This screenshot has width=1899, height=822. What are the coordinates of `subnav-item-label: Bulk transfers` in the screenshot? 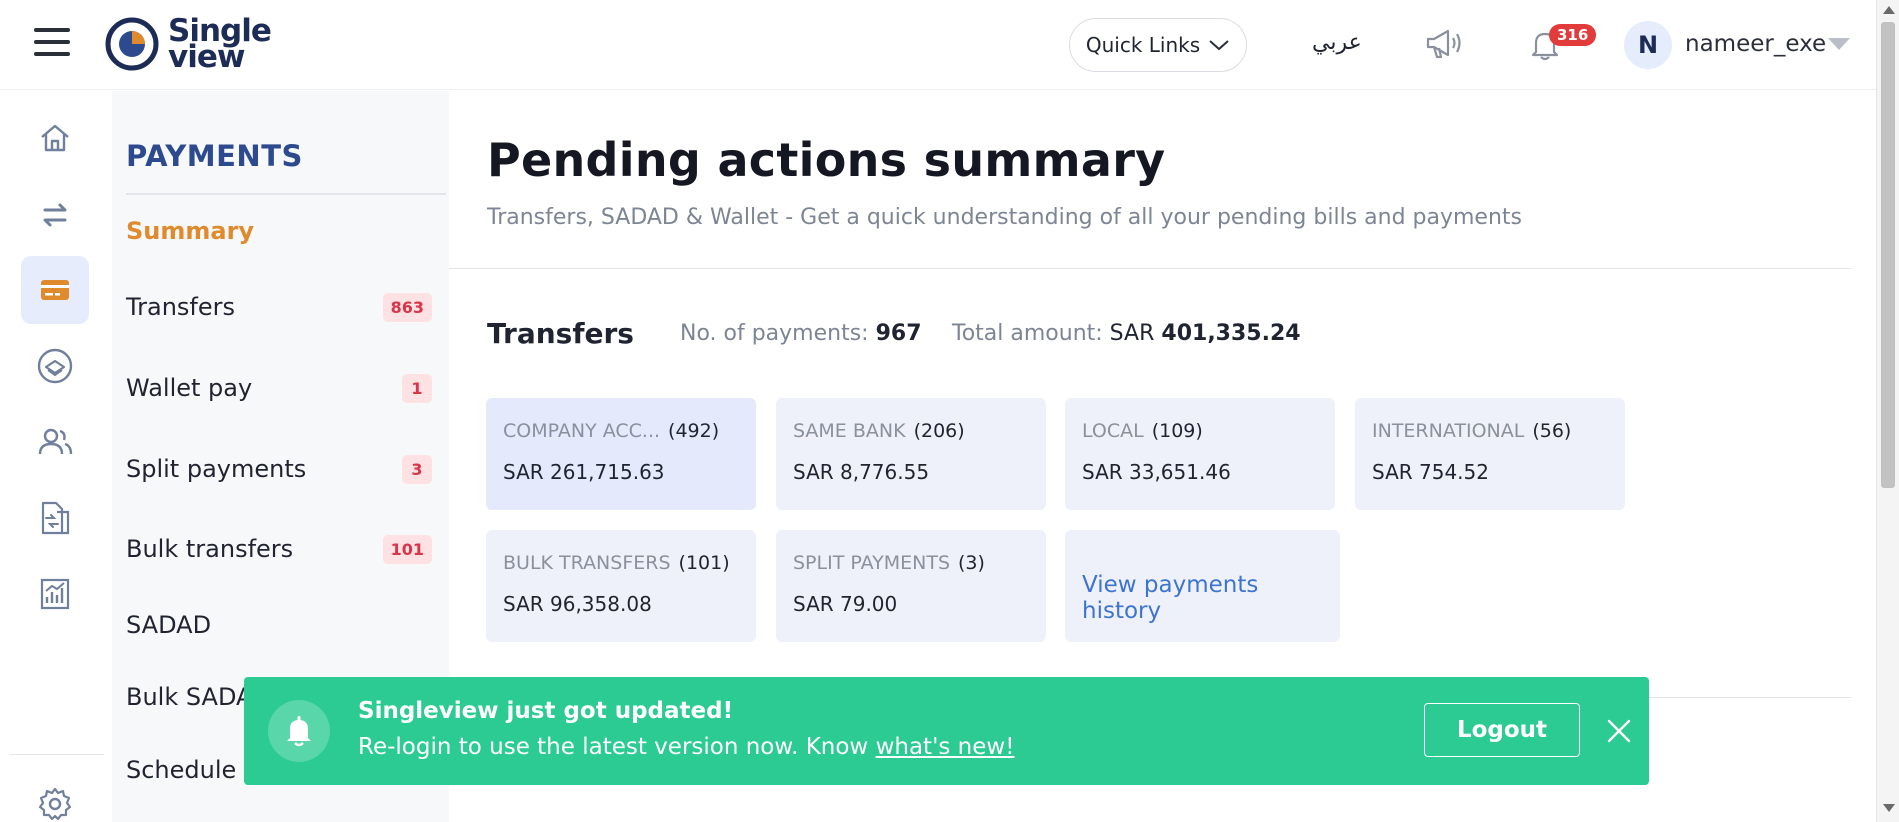 It's located at (210, 549).